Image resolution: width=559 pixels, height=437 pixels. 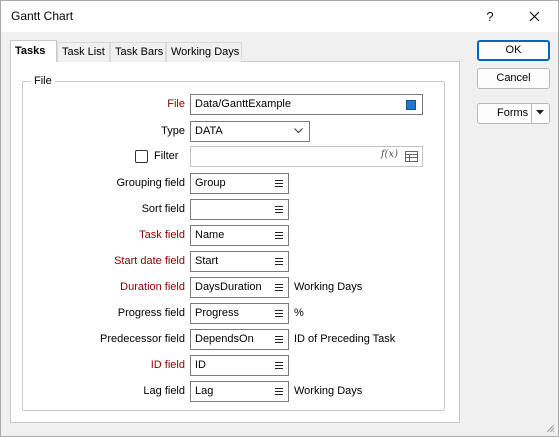 What do you see at coordinates (173, 131) in the screenshot?
I see `type-label: Type` at bounding box center [173, 131].